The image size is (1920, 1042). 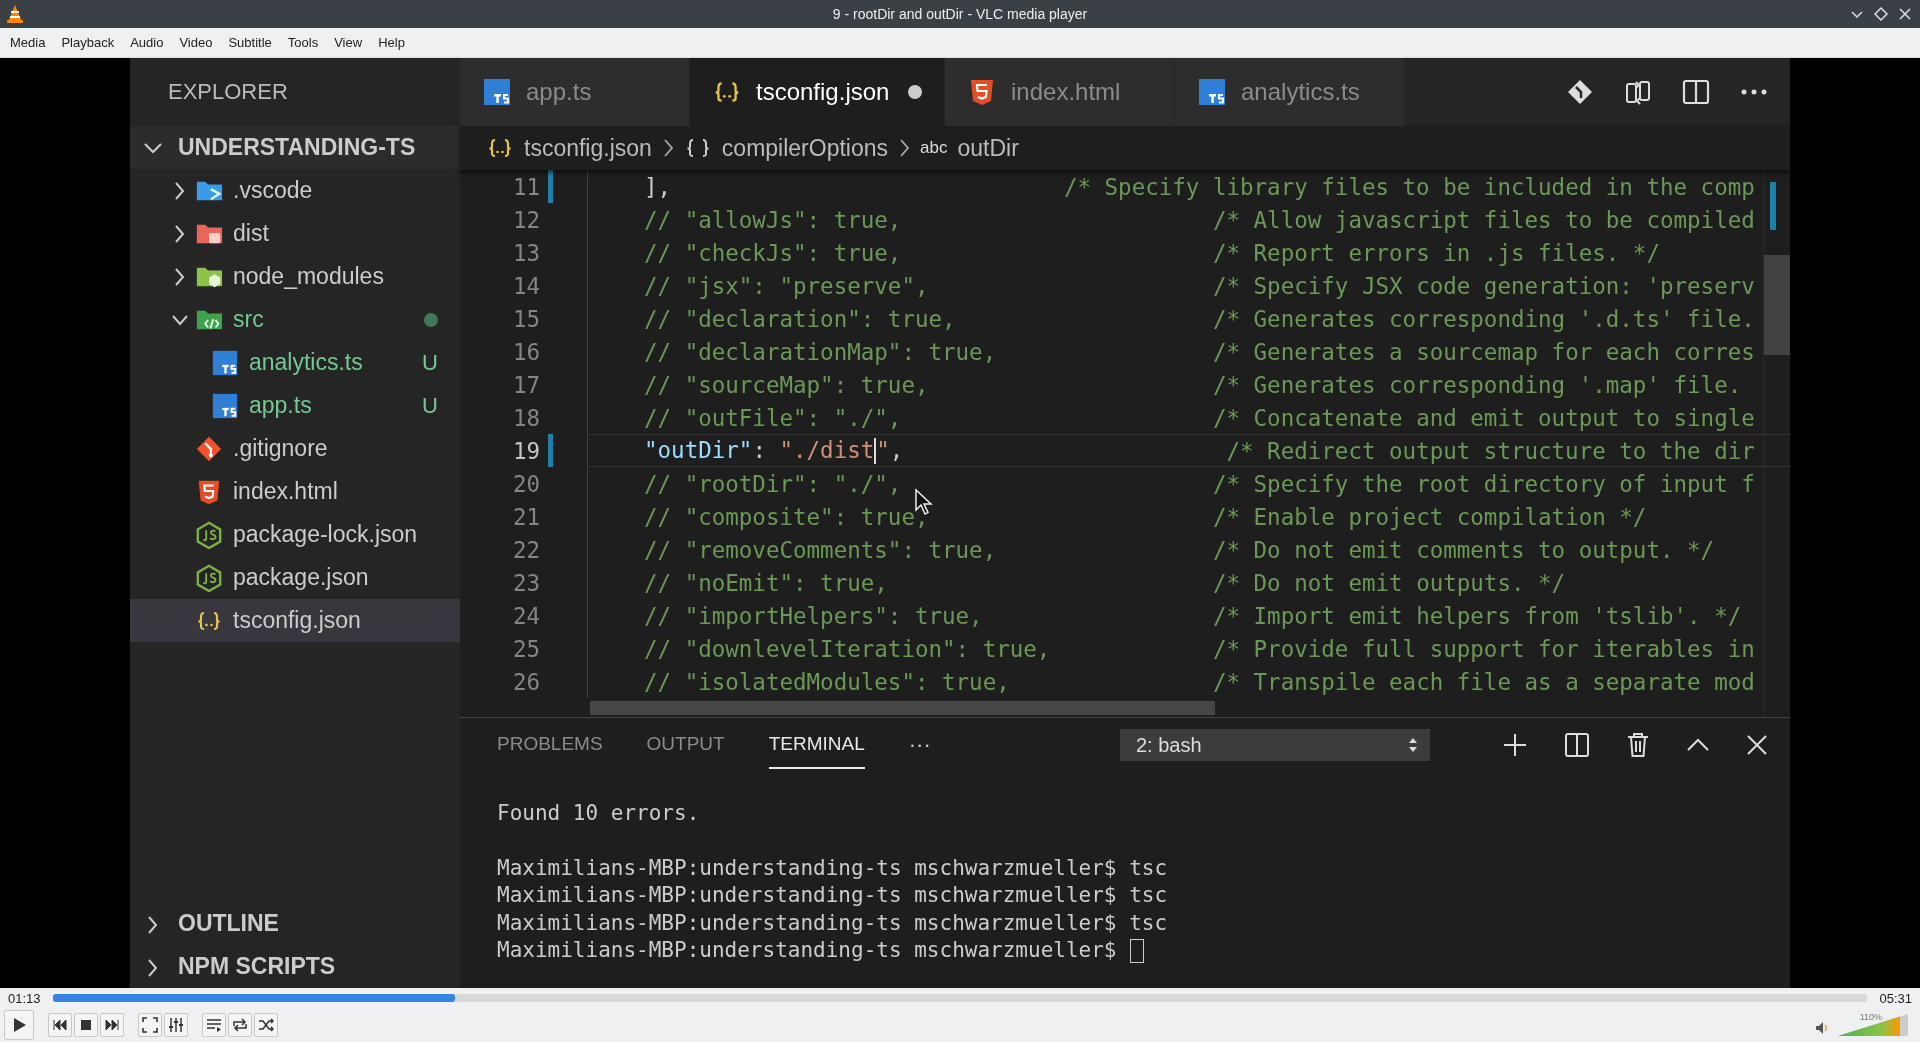 What do you see at coordinates (1698, 745) in the screenshot?
I see `chevron-up-icon` at bounding box center [1698, 745].